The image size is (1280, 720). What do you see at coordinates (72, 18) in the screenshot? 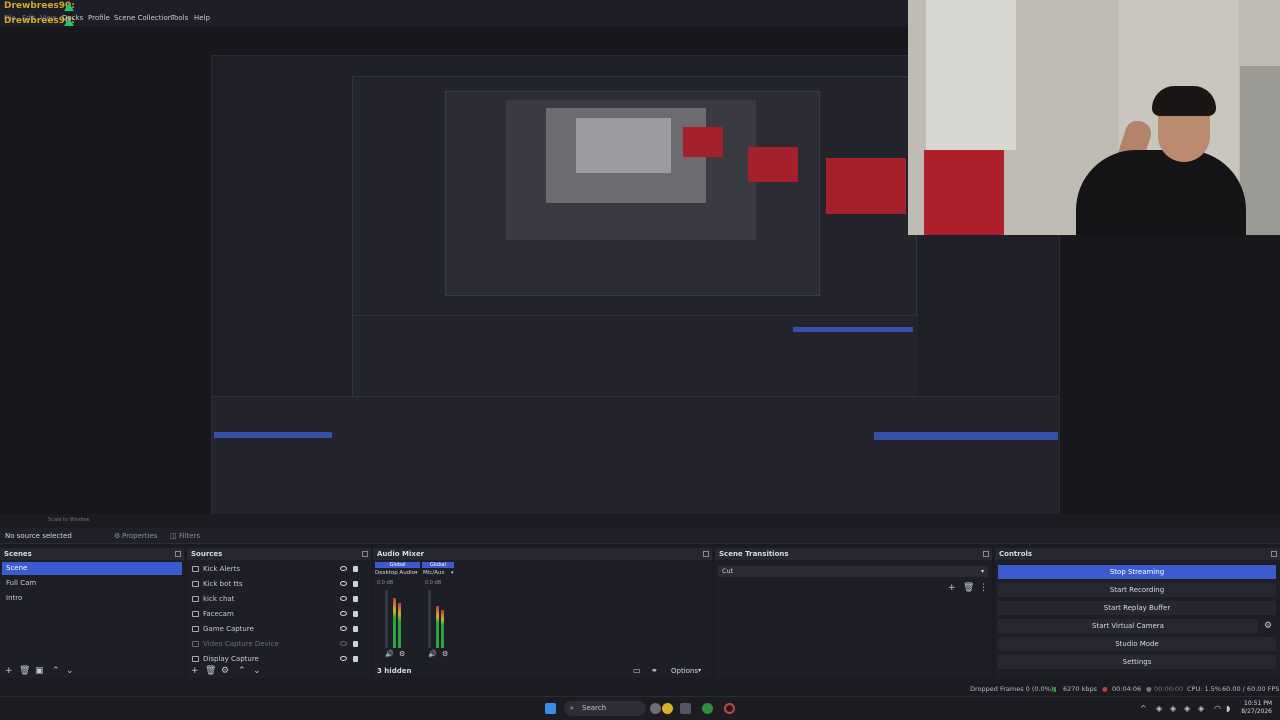
I see `menu-docks: Docks` at bounding box center [72, 18].